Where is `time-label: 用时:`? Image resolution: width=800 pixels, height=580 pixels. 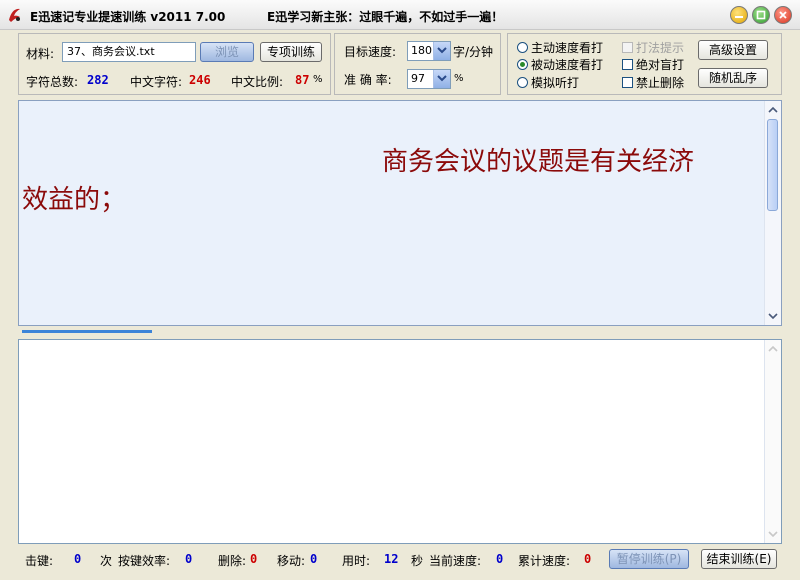
time-label: 用时: is located at coordinates (356, 561).